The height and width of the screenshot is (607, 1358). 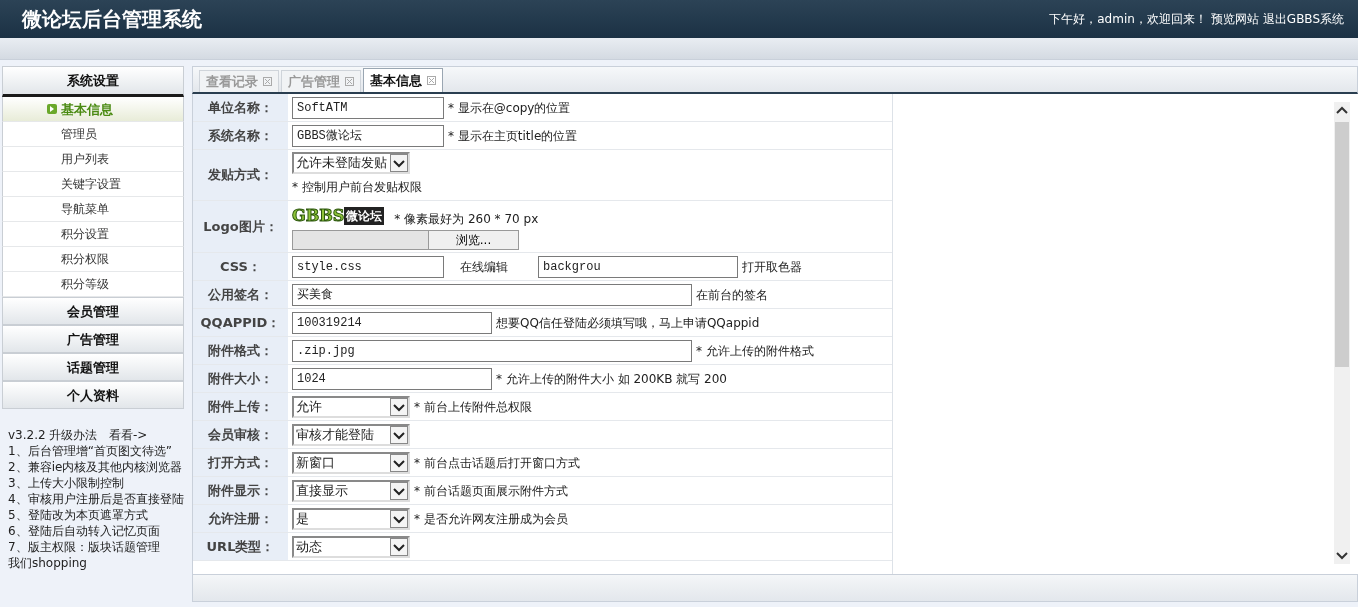 I want to click on header-link: 退出GBBS系统, so click(x=1303, y=19).